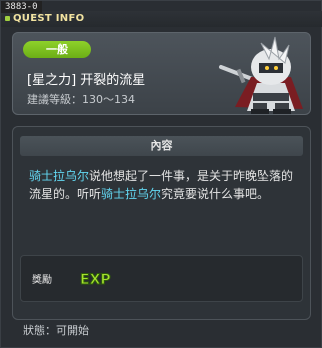 This screenshot has height=348, width=322. I want to click on reward-label: 獎勵, so click(42, 280).